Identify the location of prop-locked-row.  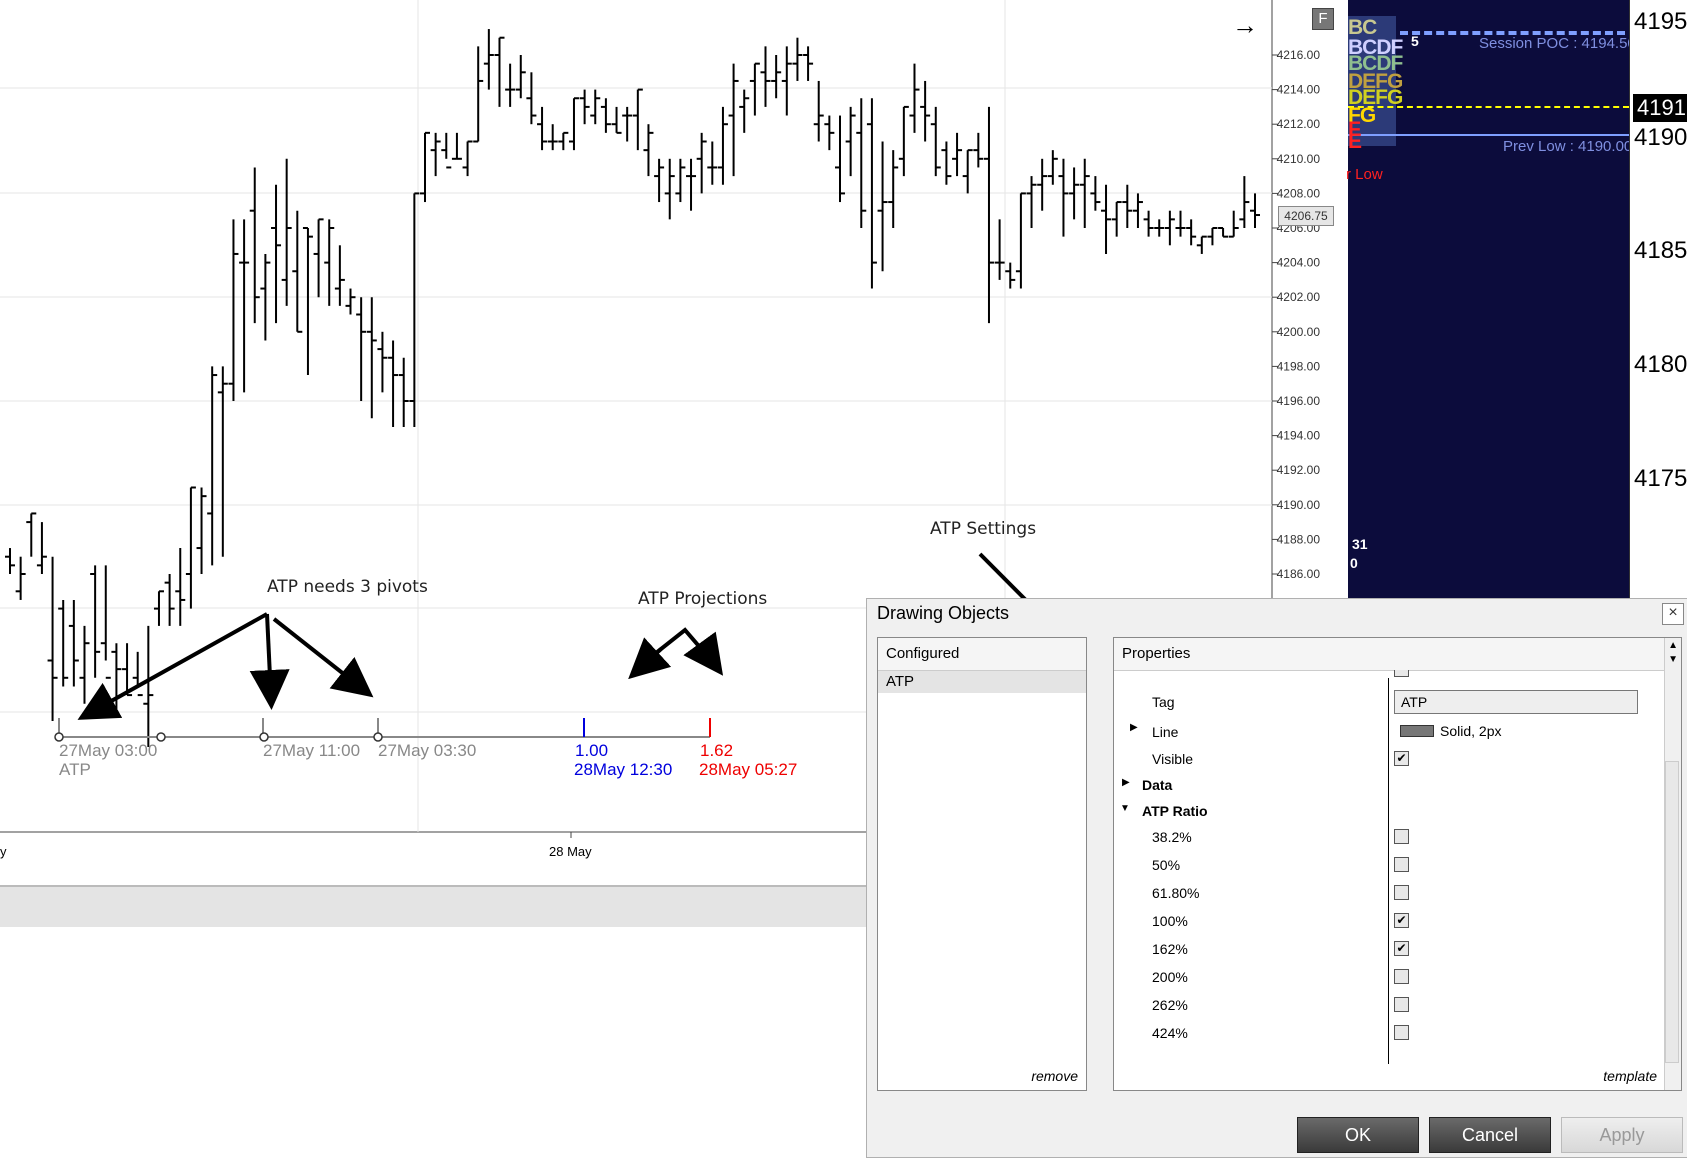
(1384, 674).